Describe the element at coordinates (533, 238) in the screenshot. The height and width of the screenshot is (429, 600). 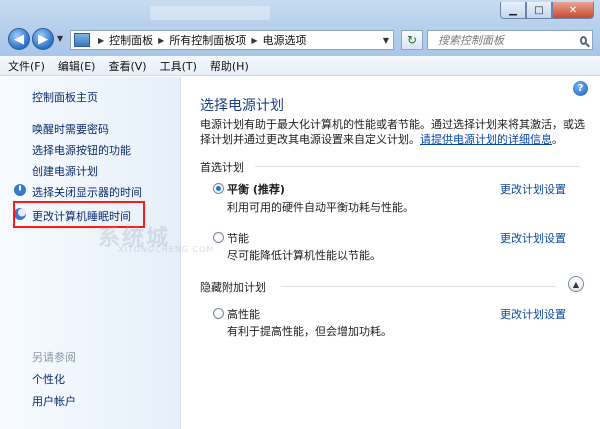
I see `change-plan-settings-power-saver: 更改计划设置` at that location.